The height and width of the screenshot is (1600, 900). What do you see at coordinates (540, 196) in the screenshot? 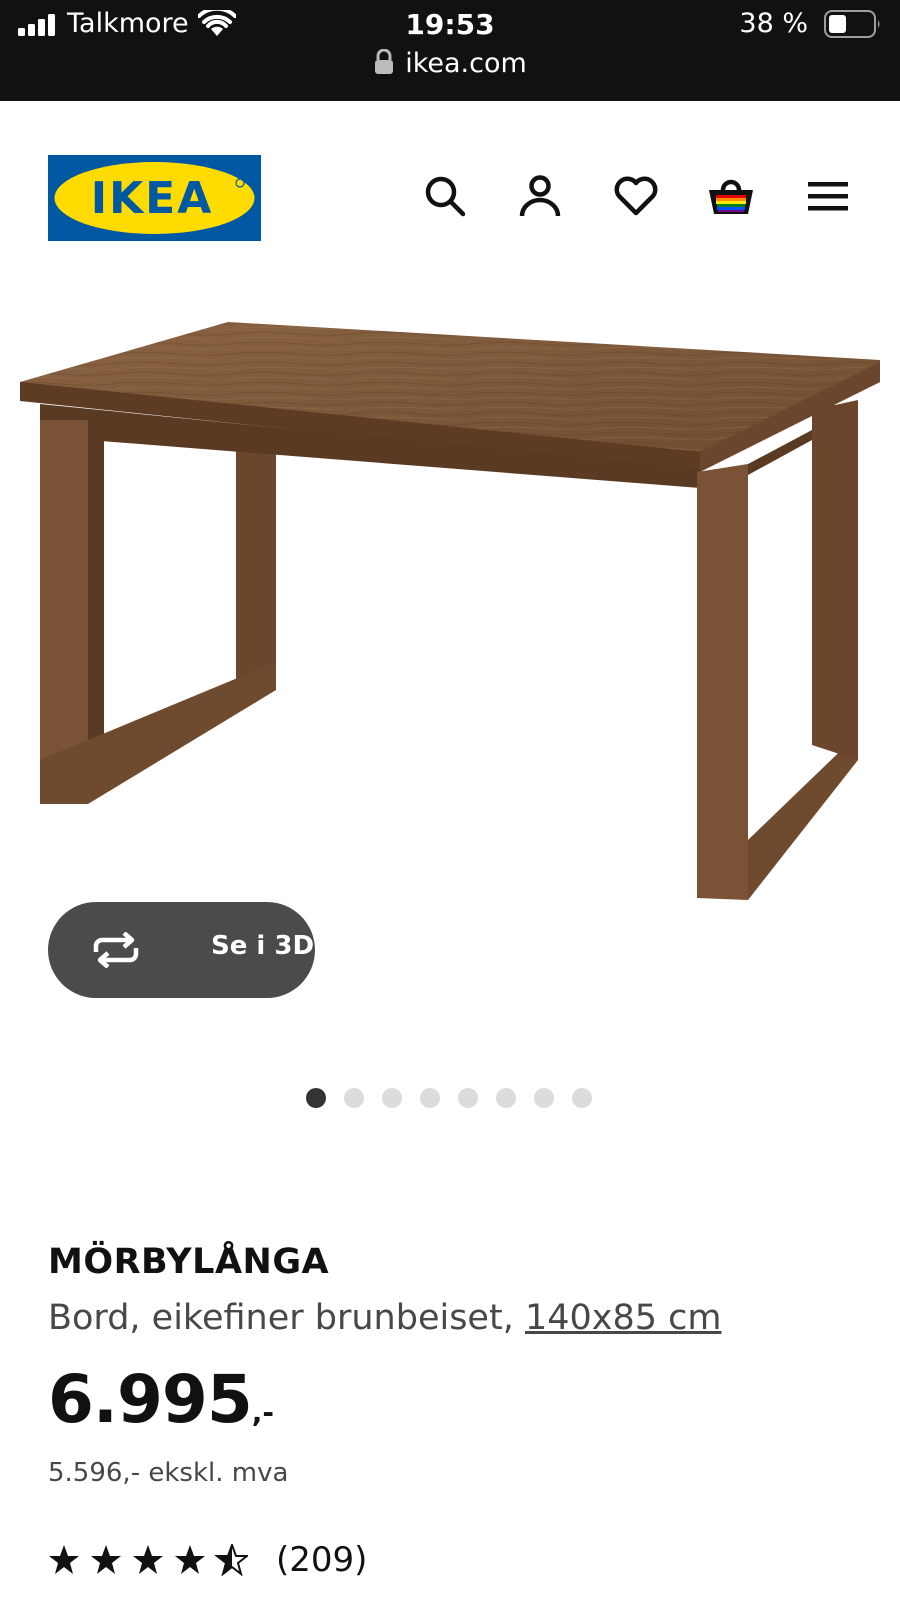
I see `account-icon` at bounding box center [540, 196].